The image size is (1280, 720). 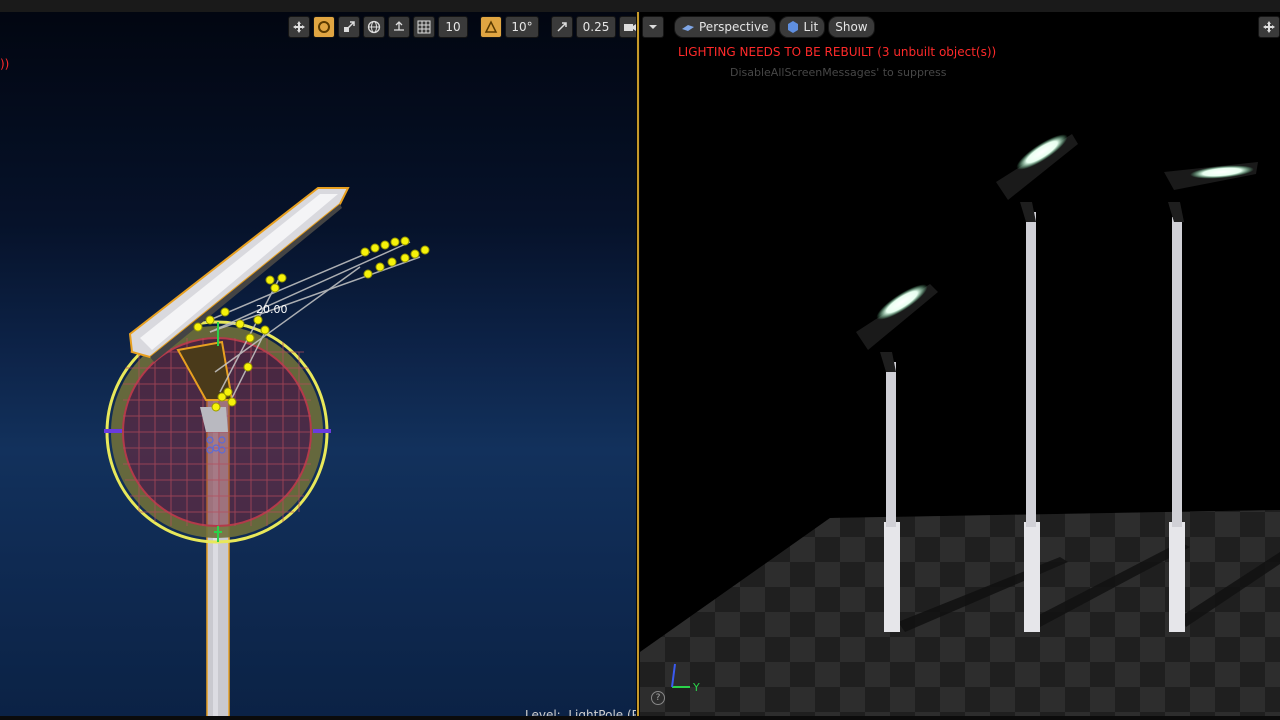 I want to click on rotation-snap-value: 10°, so click(x=522, y=27).